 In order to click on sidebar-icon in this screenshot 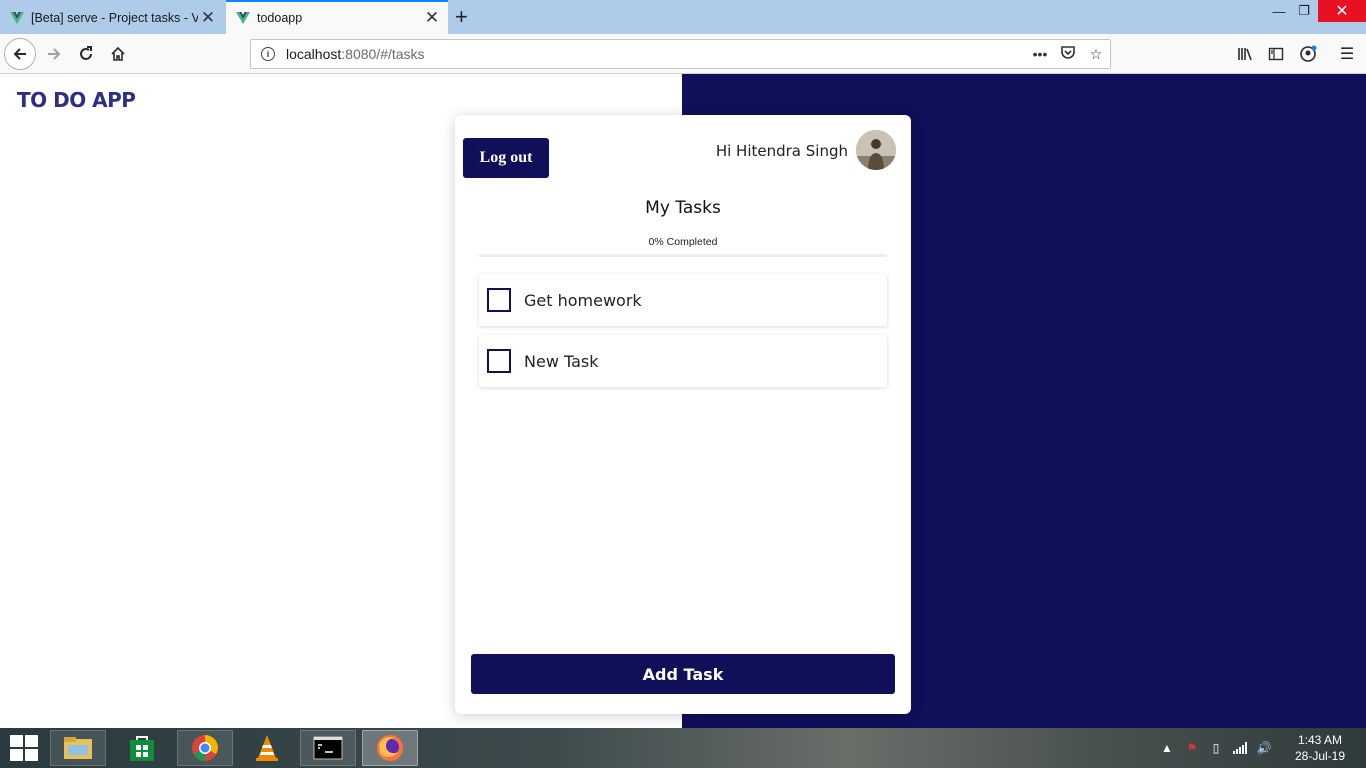, I will do `click(1276, 54)`.